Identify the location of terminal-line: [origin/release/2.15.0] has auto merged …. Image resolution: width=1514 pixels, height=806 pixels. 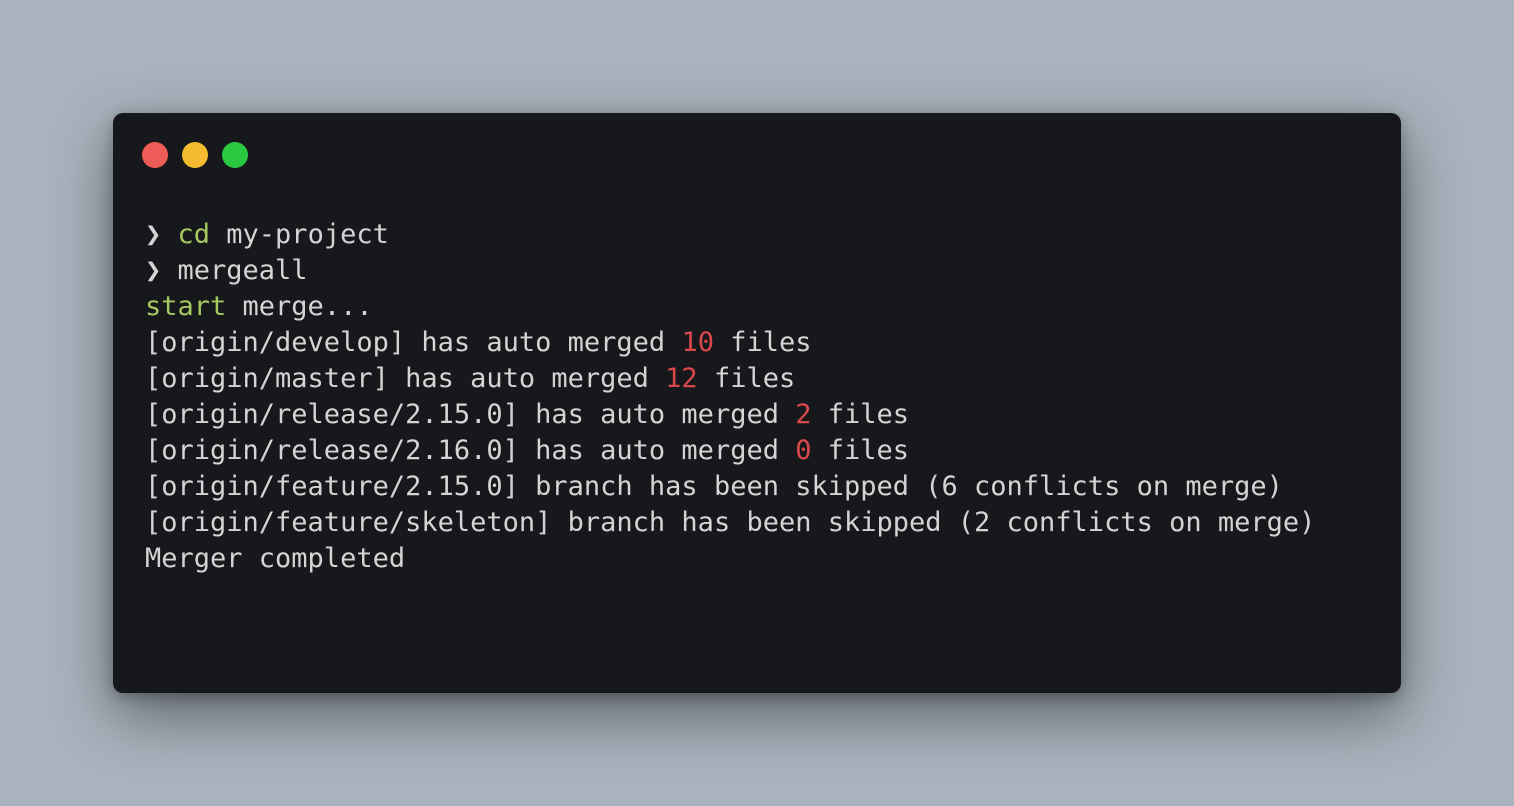
(763, 415).